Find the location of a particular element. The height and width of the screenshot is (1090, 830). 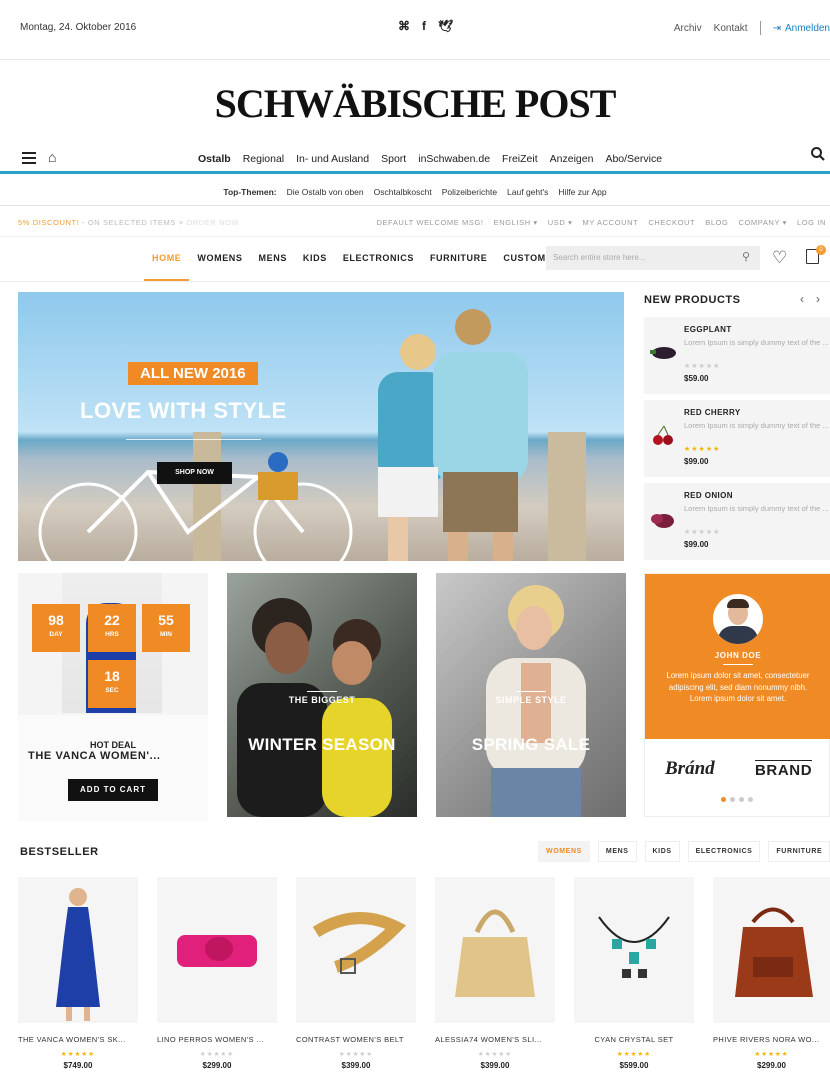

tab-womens: WOMENS is located at coordinates (564, 851).